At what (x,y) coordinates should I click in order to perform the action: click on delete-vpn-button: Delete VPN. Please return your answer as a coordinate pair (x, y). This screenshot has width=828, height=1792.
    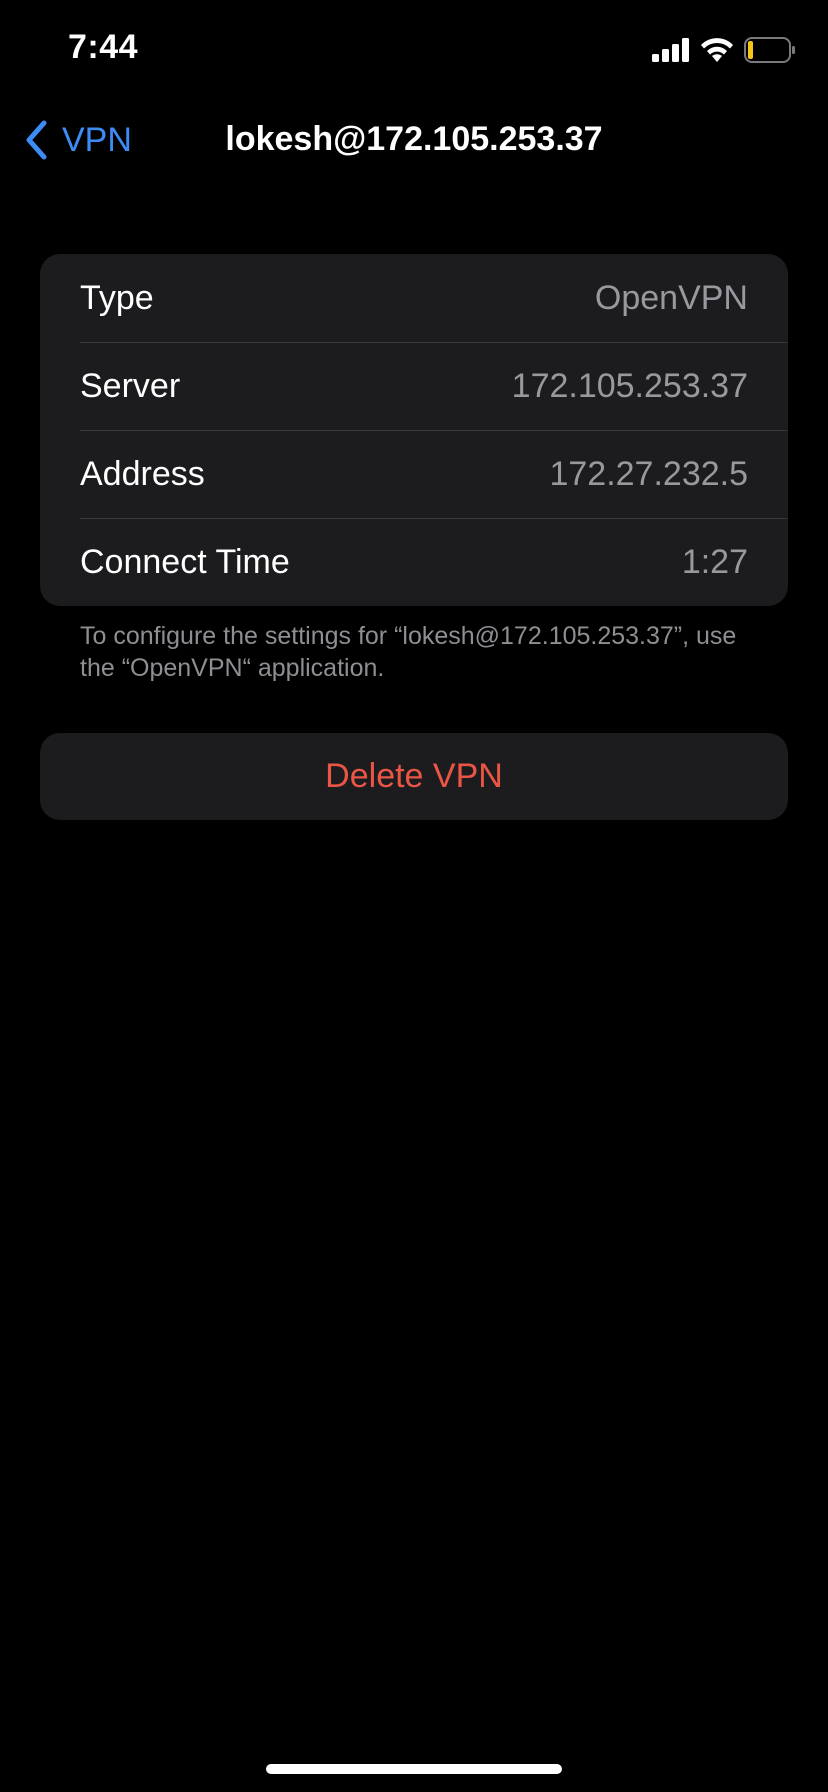
    Looking at the image, I should click on (414, 776).